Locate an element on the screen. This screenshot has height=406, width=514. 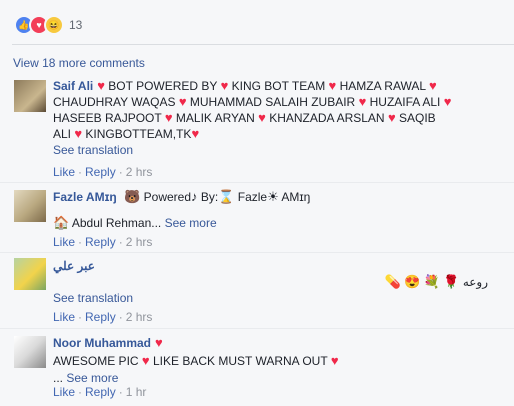
comment-text: AWESOME PIC is located at coordinates (96, 361).